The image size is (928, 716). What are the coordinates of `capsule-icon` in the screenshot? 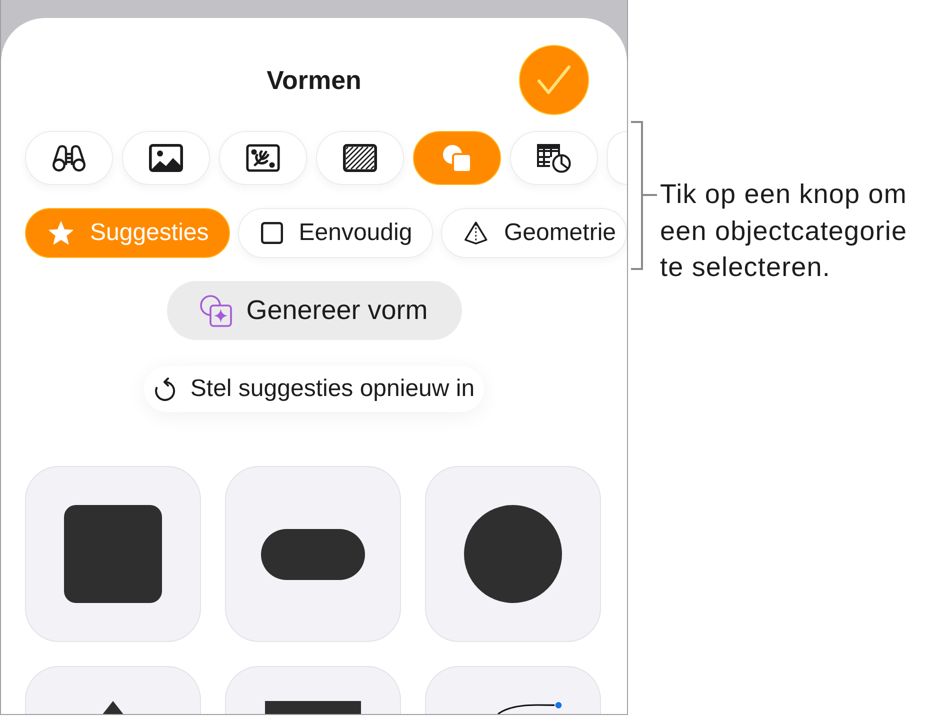 It's located at (313, 554).